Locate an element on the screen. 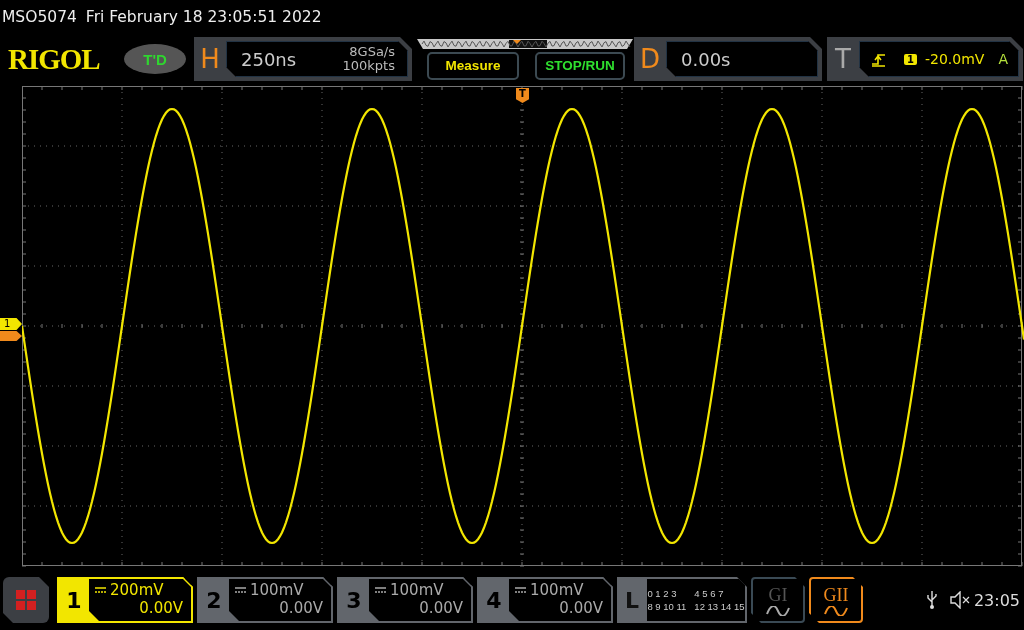  td-button: T'D is located at coordinates (155, 59).